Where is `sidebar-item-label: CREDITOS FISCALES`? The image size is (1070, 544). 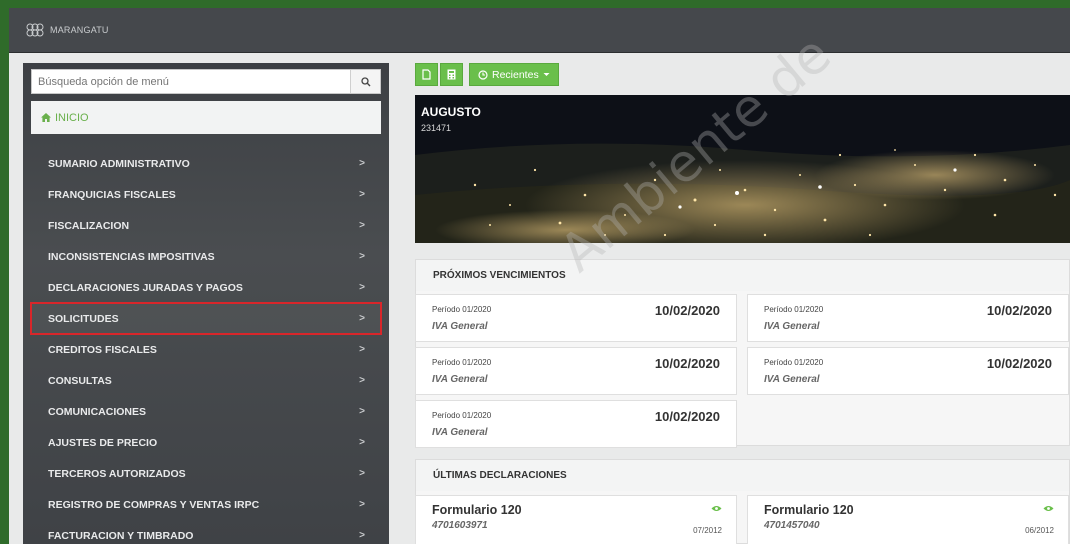
sidebar-item-label: CREDITOS FISCALES is located at coordinates (102, 349).